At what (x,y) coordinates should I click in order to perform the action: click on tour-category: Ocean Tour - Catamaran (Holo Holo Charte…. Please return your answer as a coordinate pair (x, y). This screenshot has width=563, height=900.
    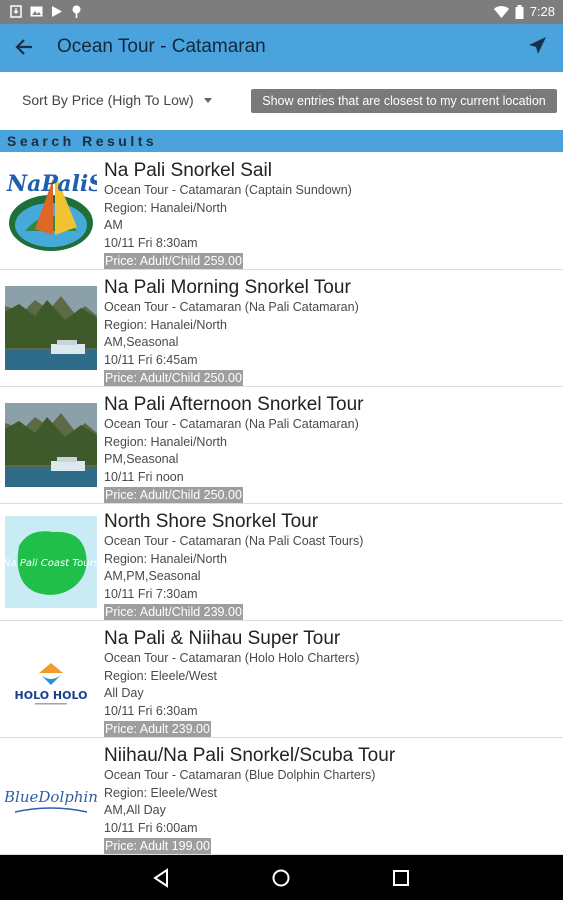
    Looking at the image, I should click on (232, 658).